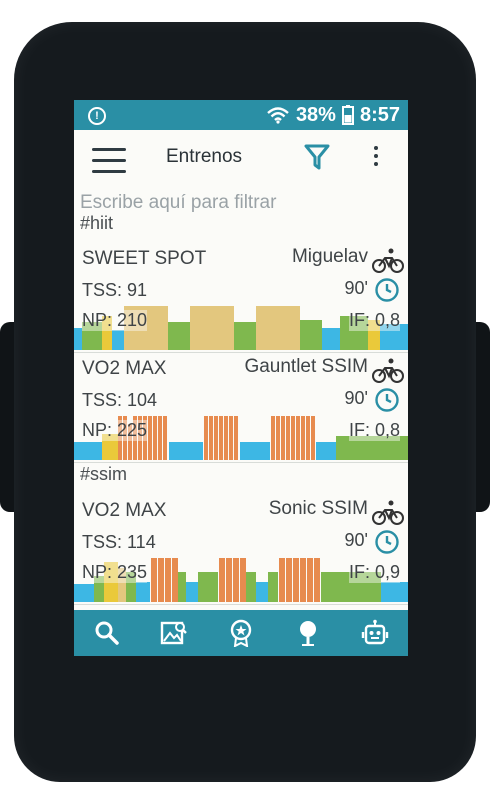 Image resolution: width=500 pixels, height=799 pixels. Describe the element at coordinates (347, 115) in the screenshot. I see `battery-icon` at that location.